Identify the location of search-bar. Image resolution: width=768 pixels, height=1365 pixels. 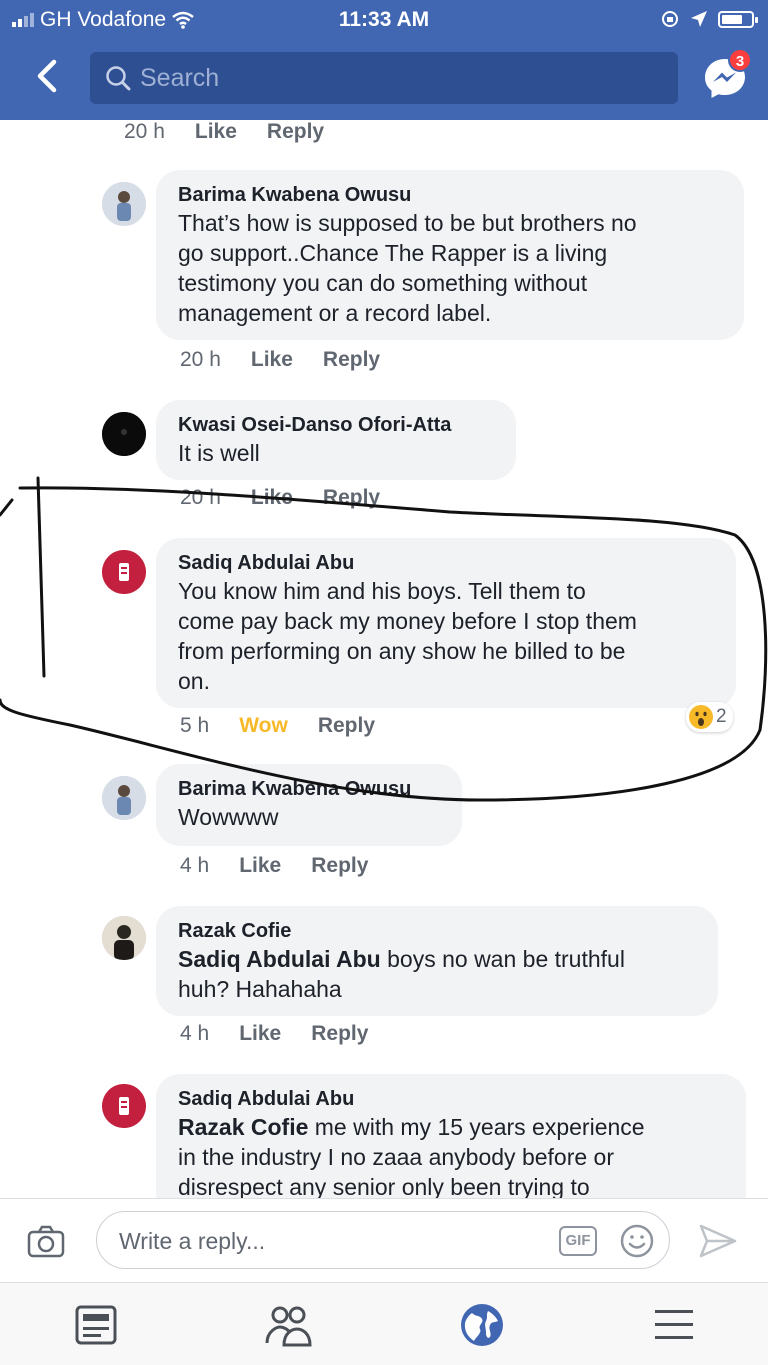
(384, 78).